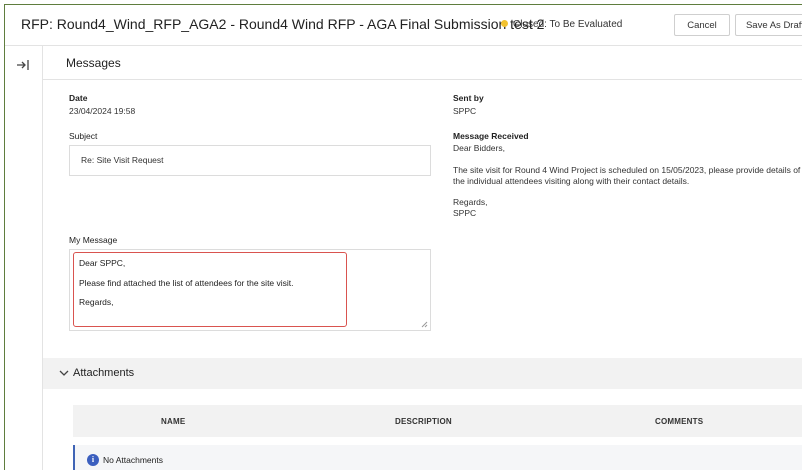  What do you see at coordinates (93, 240) in the screenshot?
I see `my-message-label: My Message` at bounding box center [93, 240].